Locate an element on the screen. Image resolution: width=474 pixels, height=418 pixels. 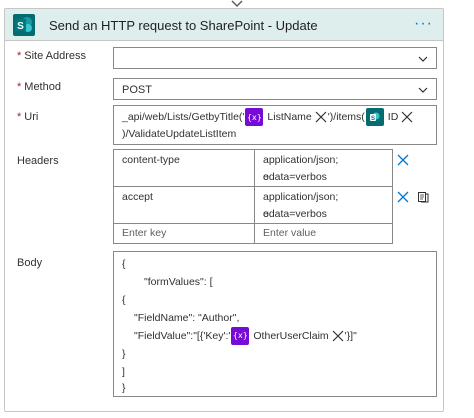
listname-token: {x} ListName is located at coordinates (286, 117).